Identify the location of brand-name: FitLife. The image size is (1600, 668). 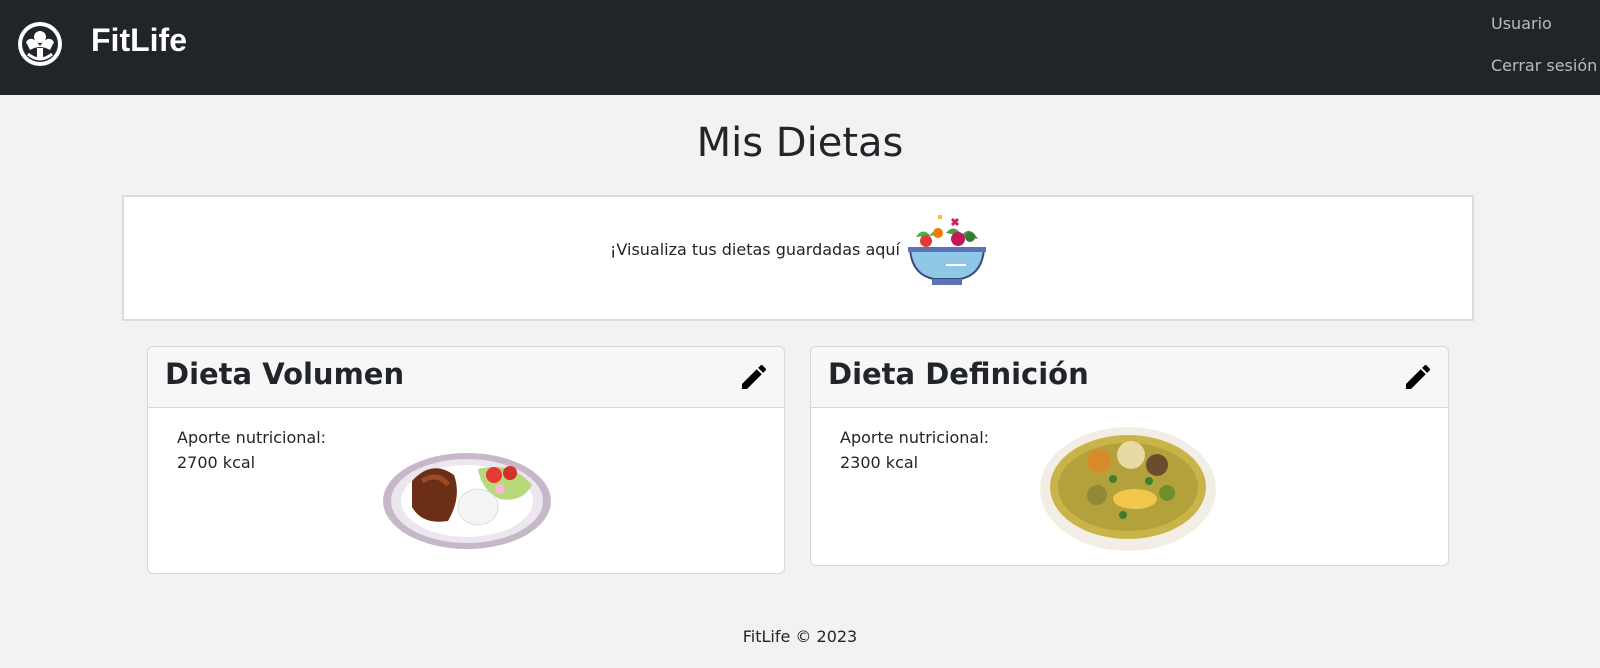
(139, 40).